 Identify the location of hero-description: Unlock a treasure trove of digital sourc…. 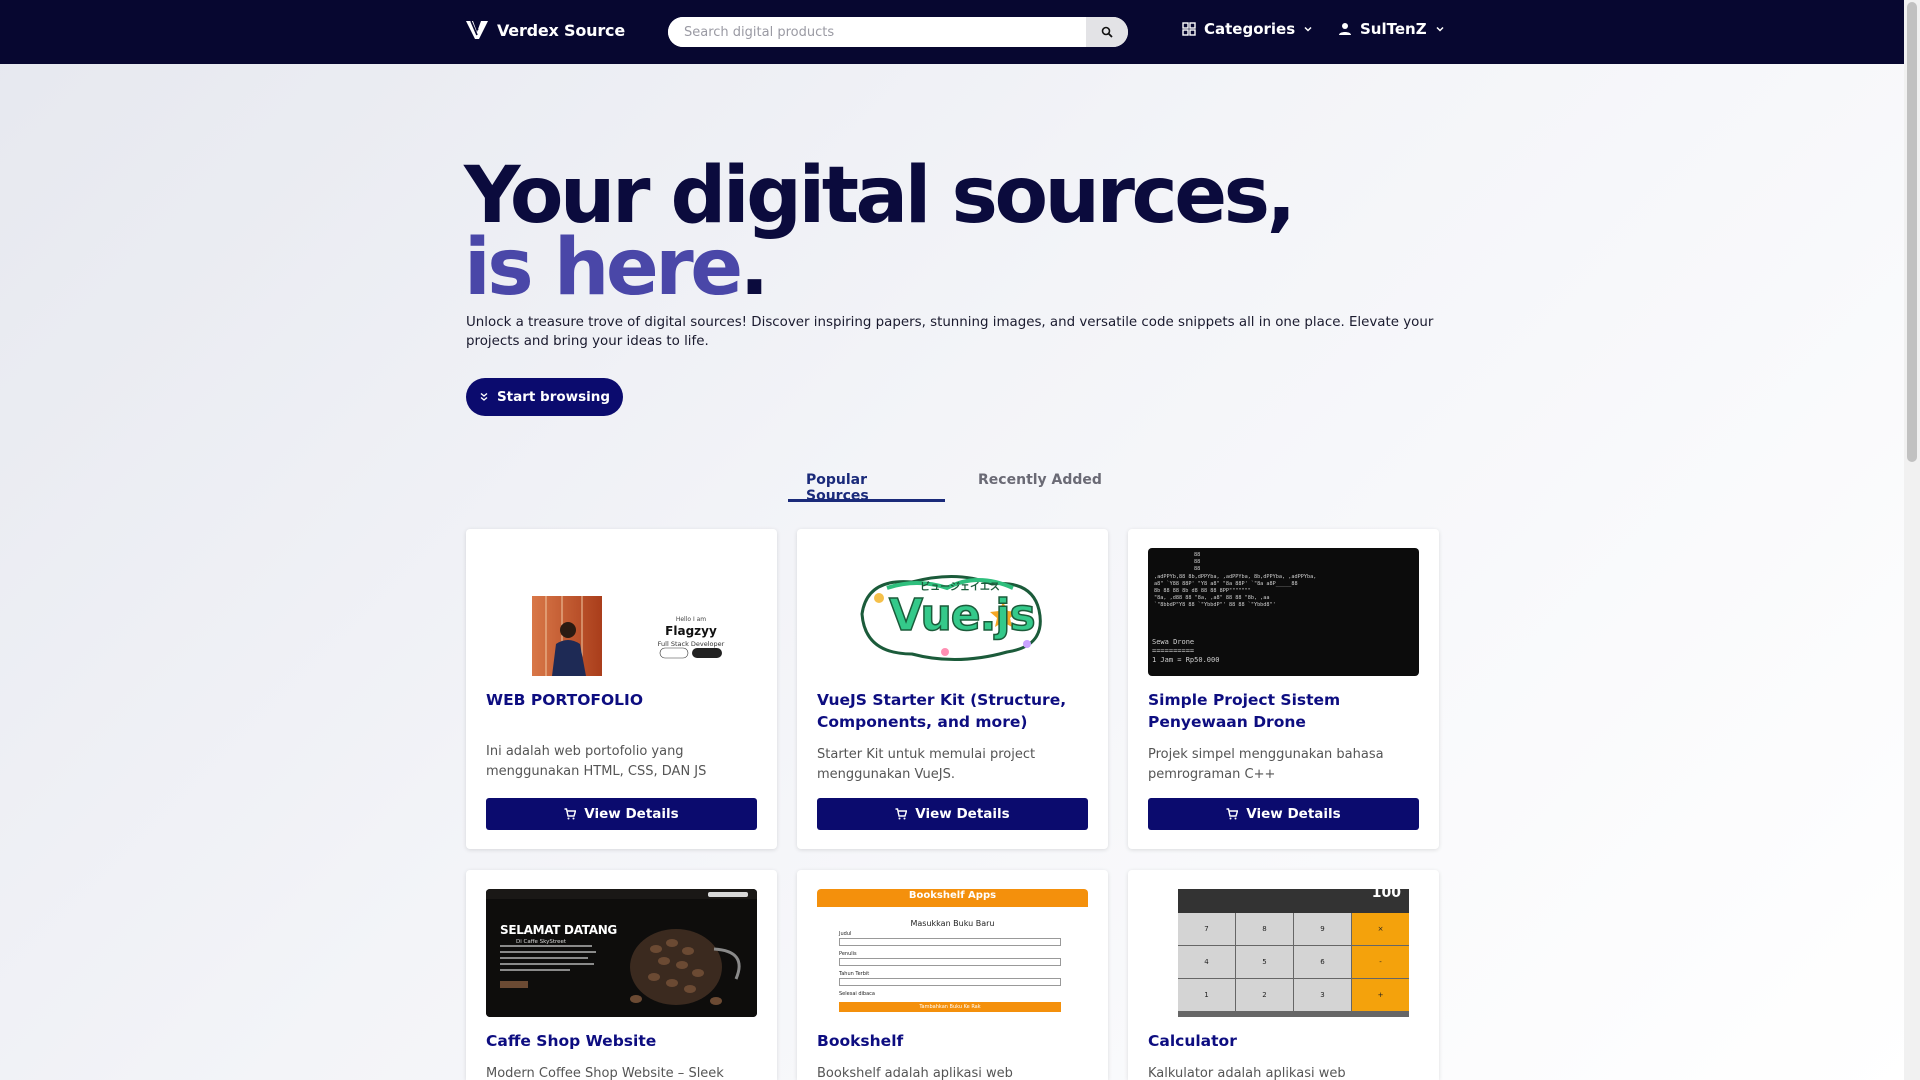
(950, 332).